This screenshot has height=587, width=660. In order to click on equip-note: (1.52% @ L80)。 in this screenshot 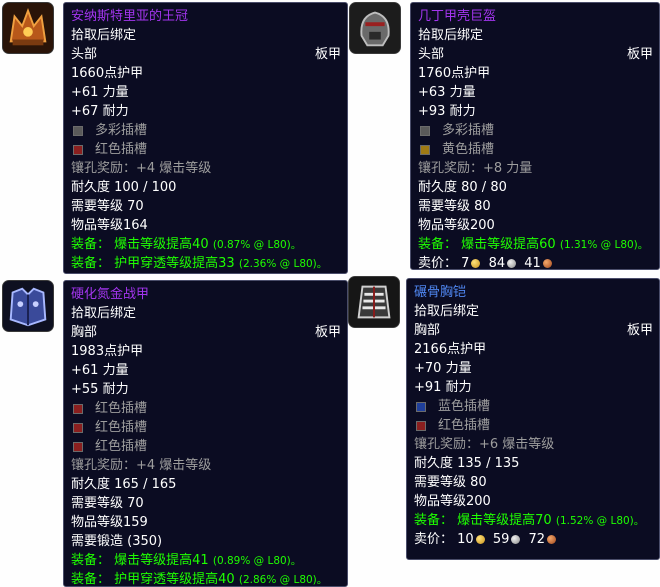, I will do `click(600, 521)`.